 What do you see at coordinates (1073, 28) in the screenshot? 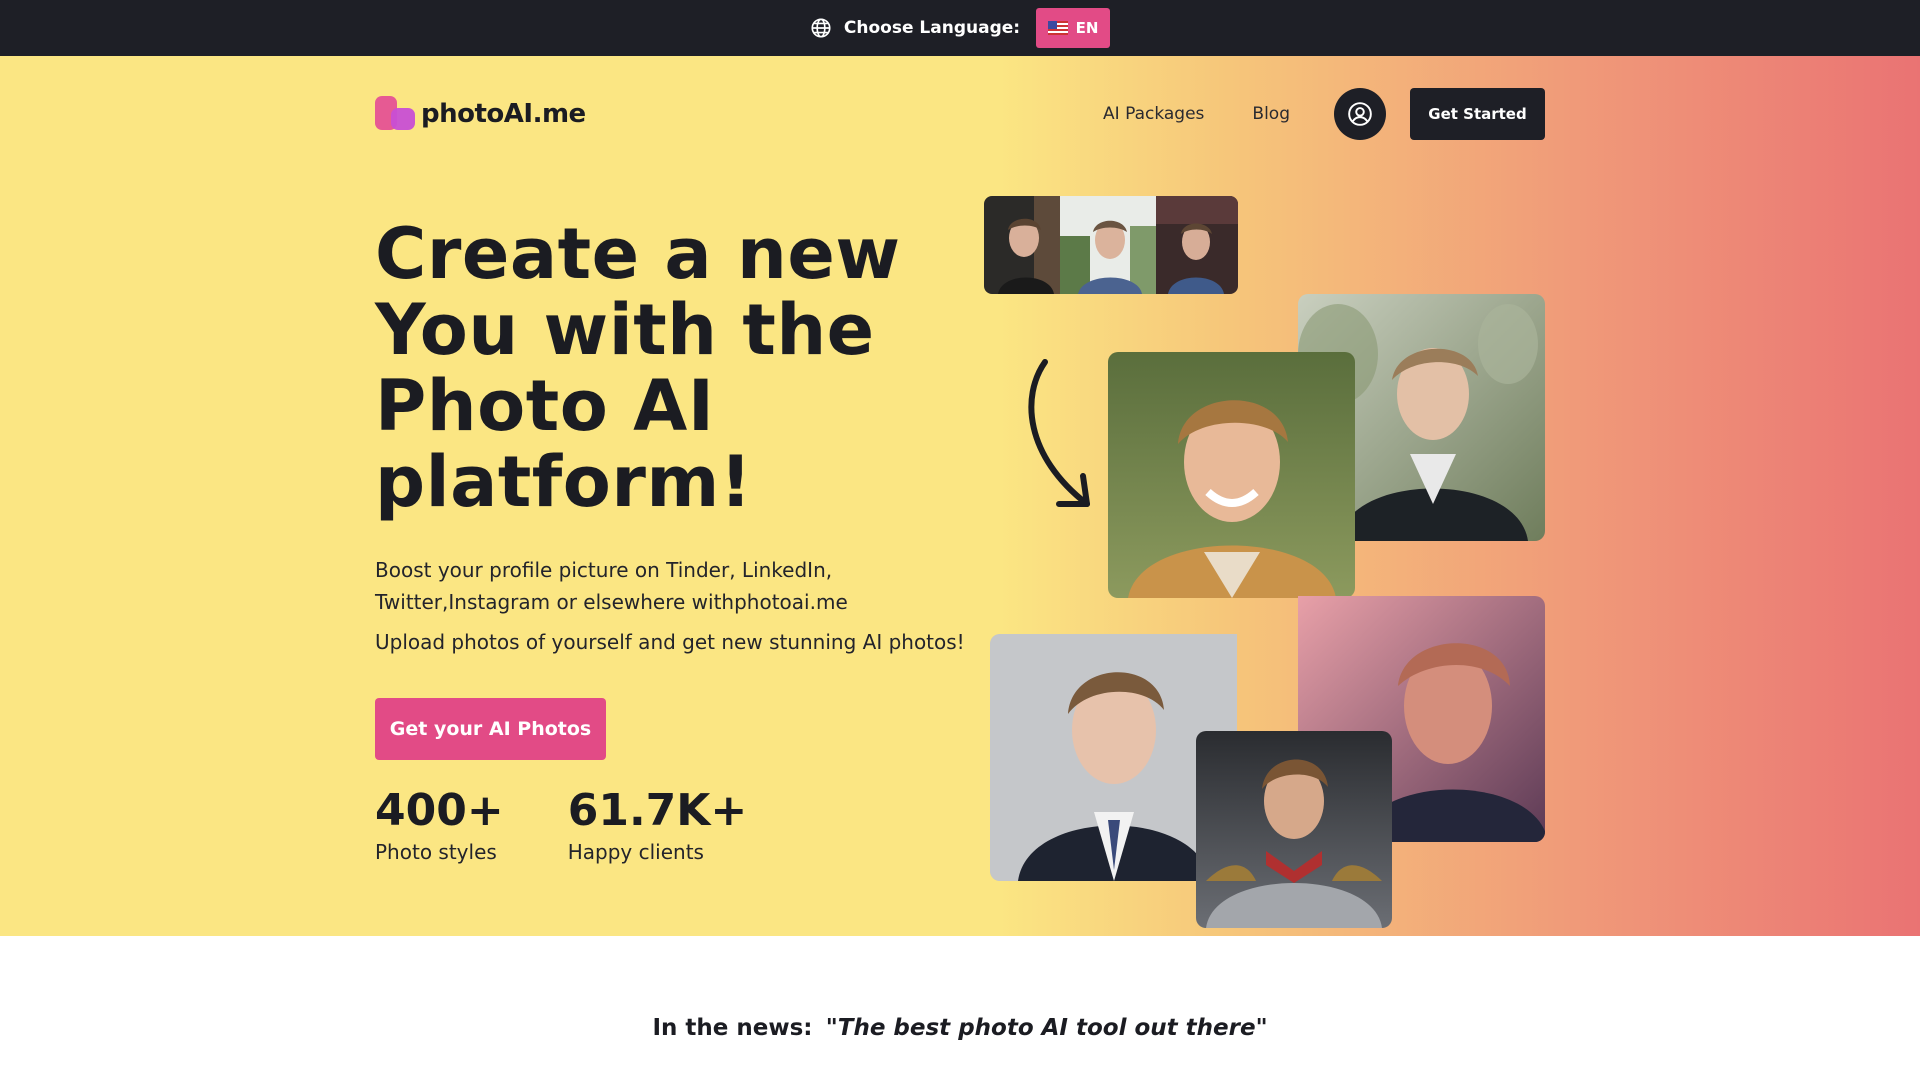
I see `language-select-button: EN` at bounding box center [1073, 28].